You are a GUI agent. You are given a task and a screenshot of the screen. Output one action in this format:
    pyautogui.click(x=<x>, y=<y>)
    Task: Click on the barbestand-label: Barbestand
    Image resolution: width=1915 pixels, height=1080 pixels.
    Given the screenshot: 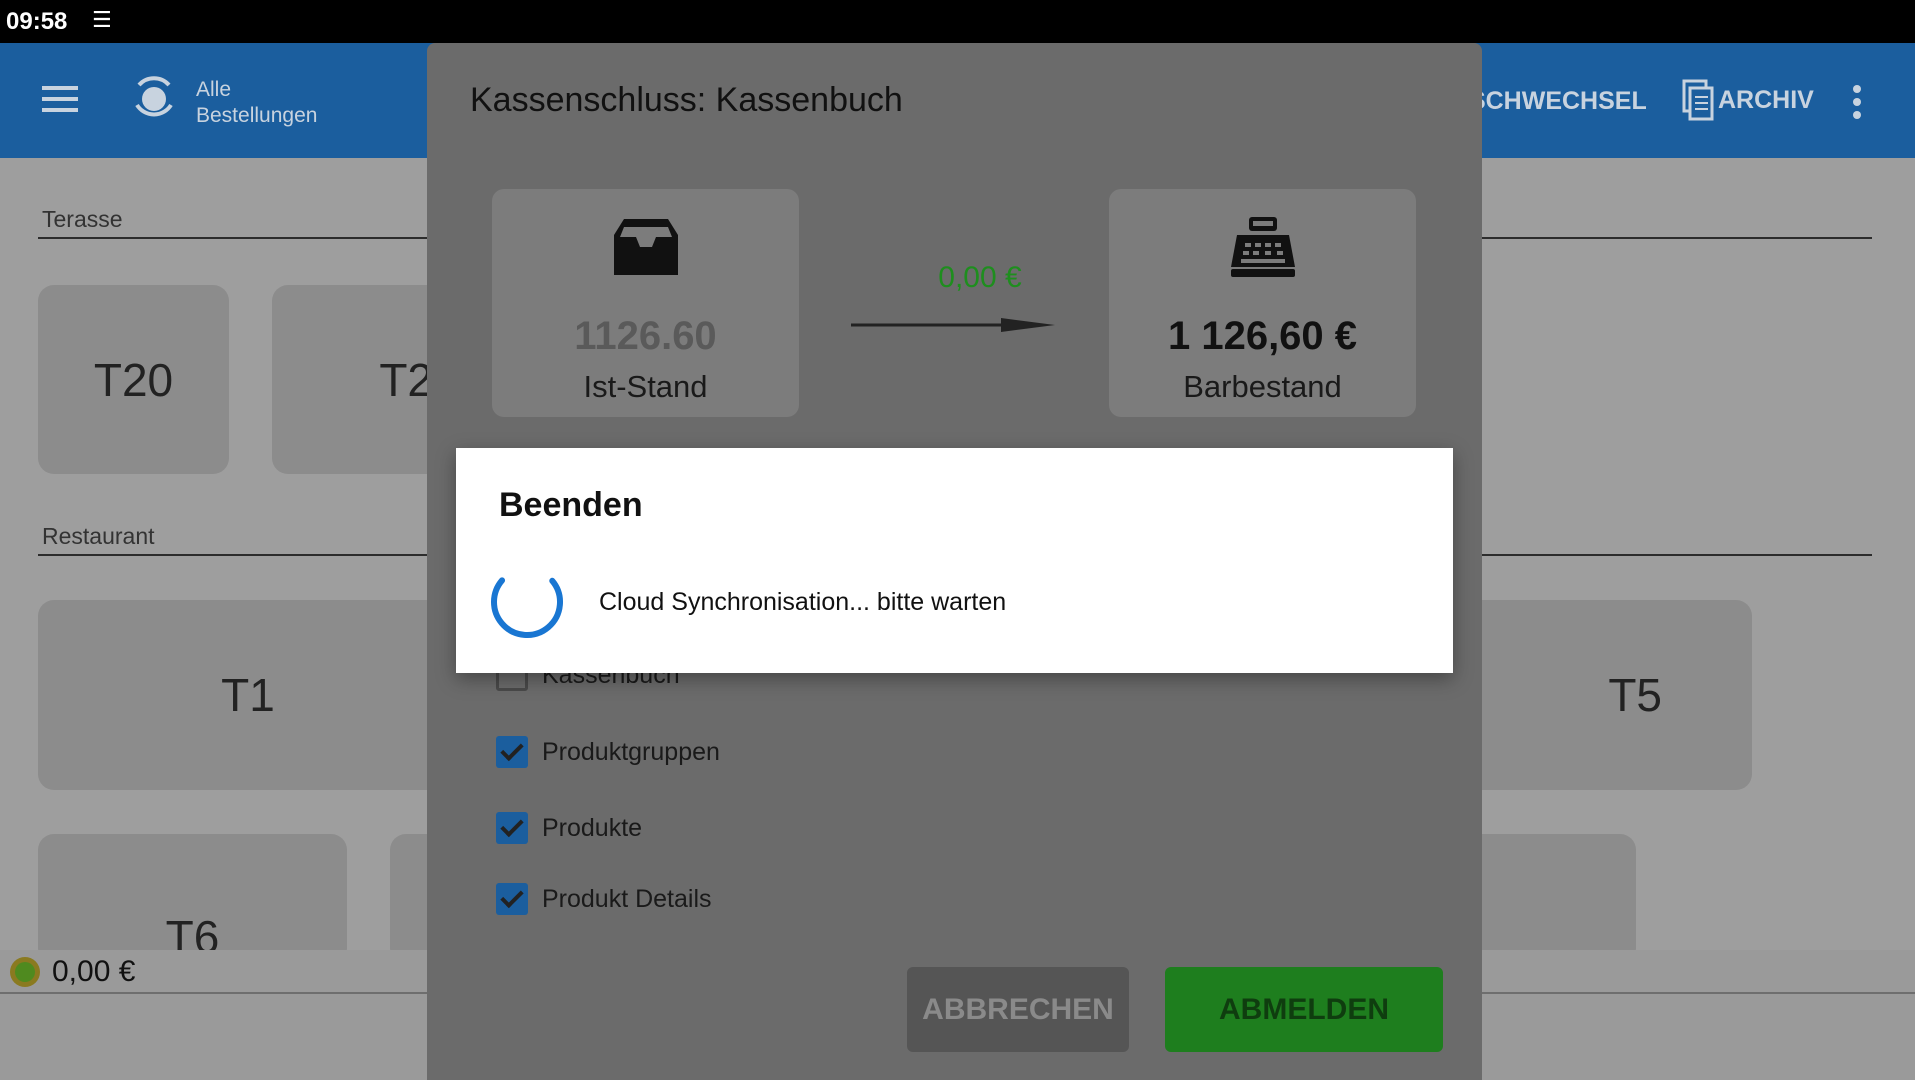 What is the action you would take?
    pyautogui.click(x=1262, y=386)
    